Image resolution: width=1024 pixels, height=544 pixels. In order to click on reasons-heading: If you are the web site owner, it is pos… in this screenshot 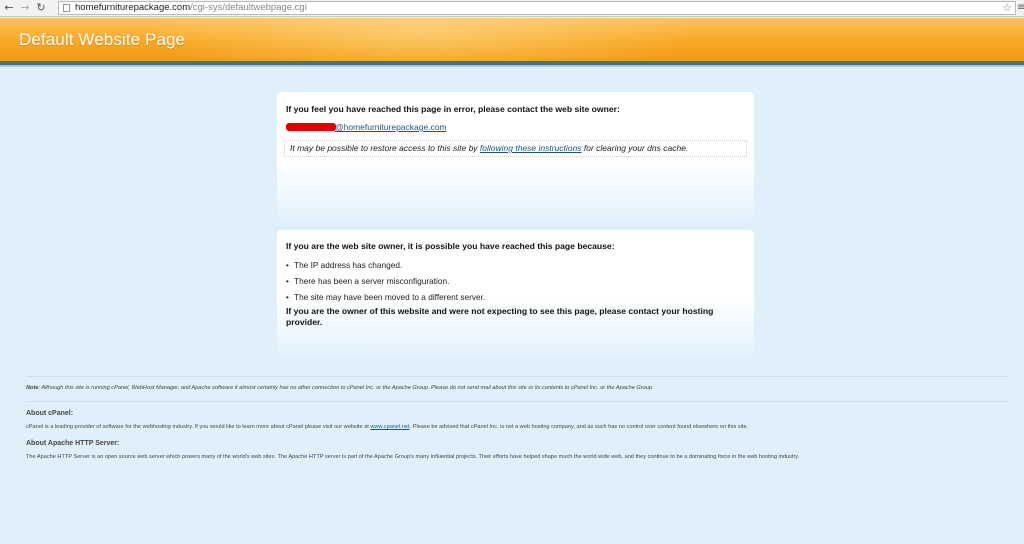, I will do `click(450, 246)`.